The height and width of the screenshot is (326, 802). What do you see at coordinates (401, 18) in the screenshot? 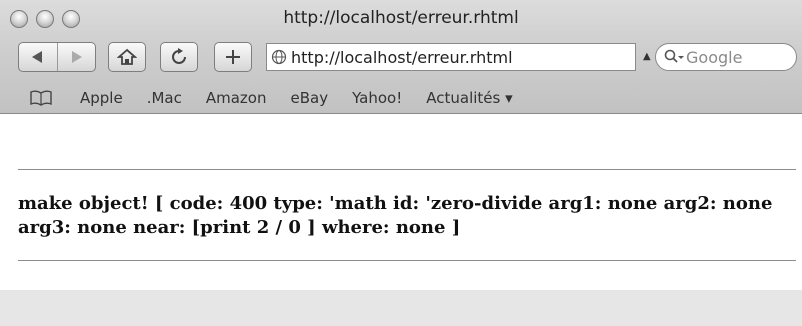
I see `window-title: http://localhost/erreur.rhtml` at bounding box center [401, 18].